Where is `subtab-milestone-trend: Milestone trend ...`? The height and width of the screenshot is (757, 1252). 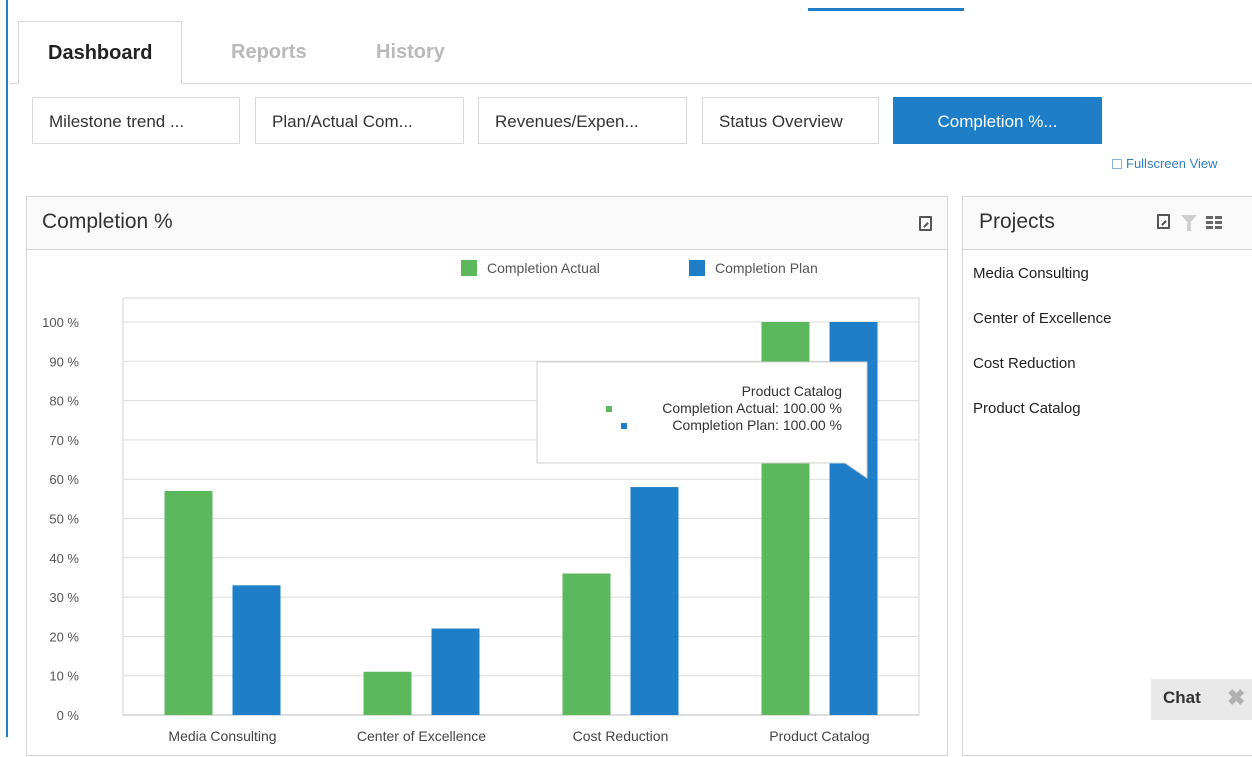
subtab-milestone-trend: Milestone trend ... is located at coordinates (136, 120).